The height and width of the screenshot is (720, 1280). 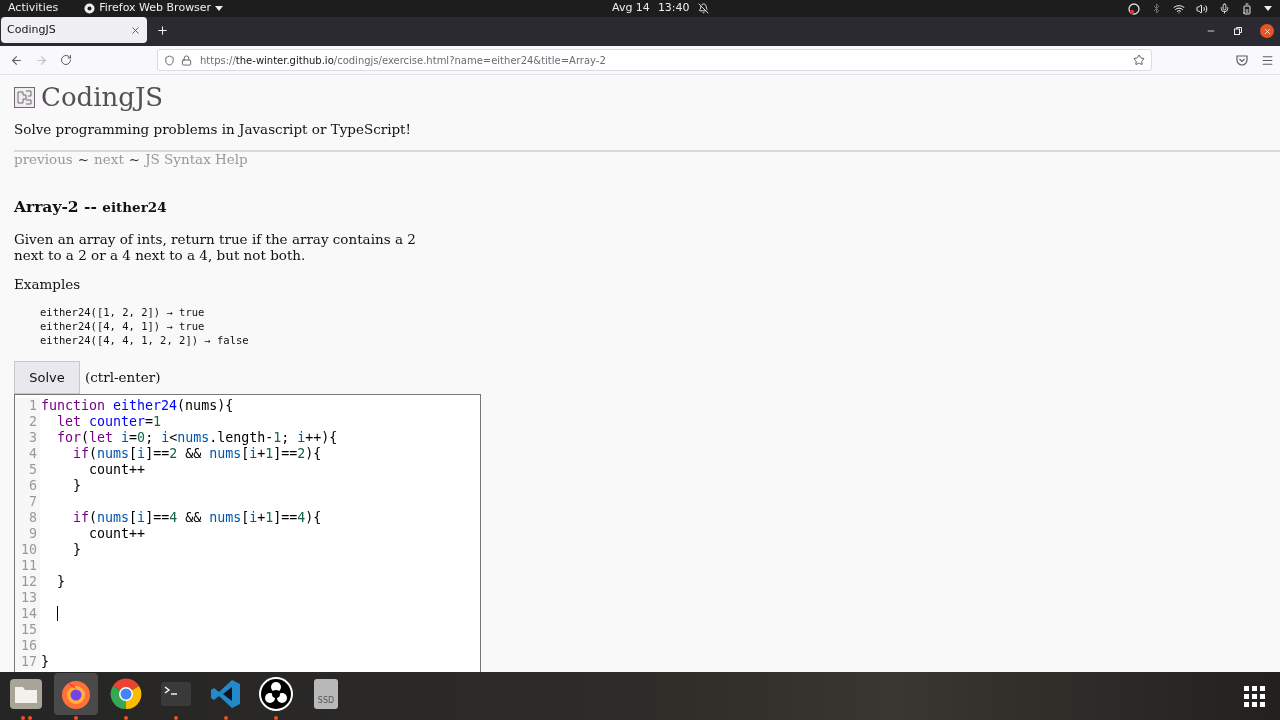 I want to click on dock-item: SSD, so click(x=326, y=693).